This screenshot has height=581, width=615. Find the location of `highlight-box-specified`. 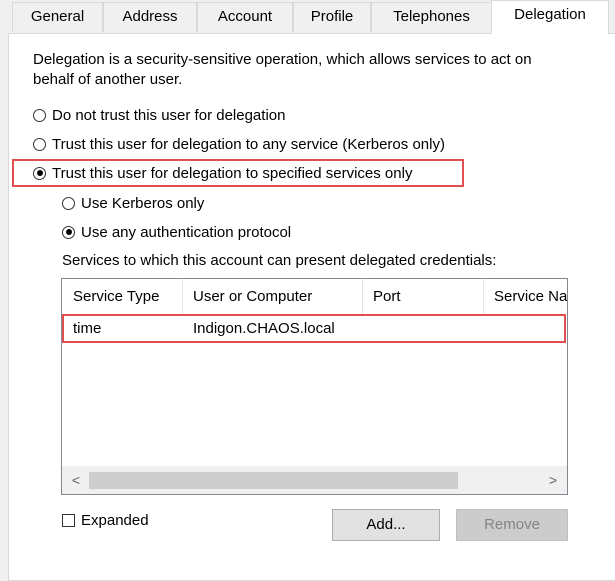

highlight-box-specified is located at coordinates (238, 173).